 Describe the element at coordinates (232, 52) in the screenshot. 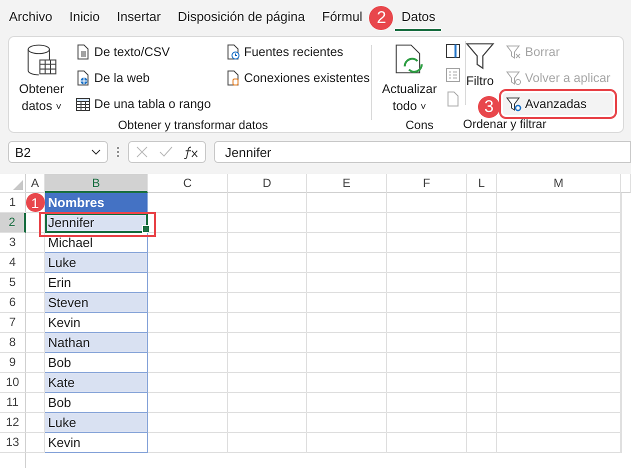

I see `document-clock-icon` at that location.